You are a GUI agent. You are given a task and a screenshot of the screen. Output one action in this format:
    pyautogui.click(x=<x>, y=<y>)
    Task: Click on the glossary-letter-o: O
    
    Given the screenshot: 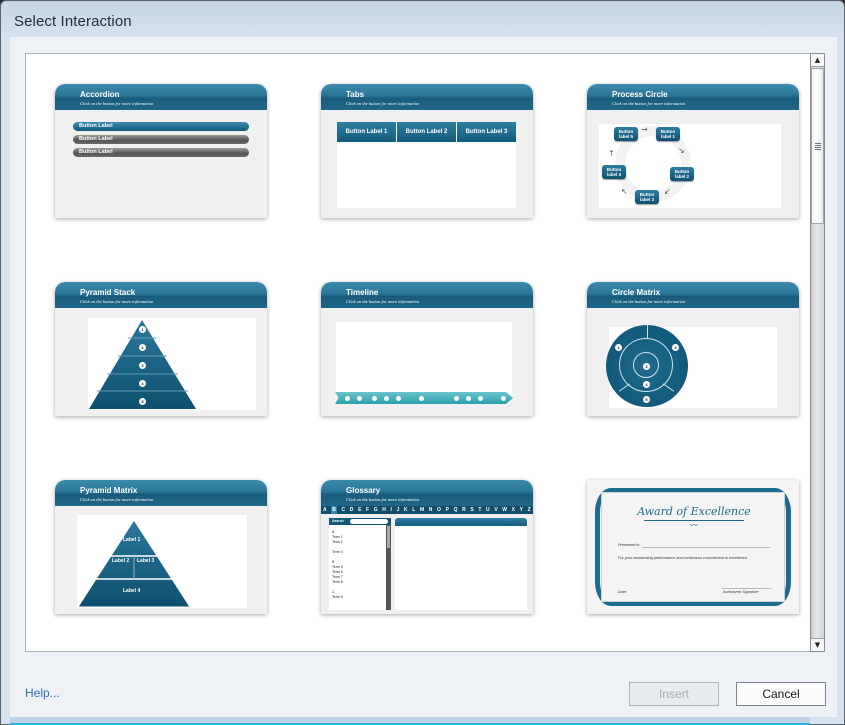 What is the action you would take?
    pyautogui.click(x=439, y=510)
    